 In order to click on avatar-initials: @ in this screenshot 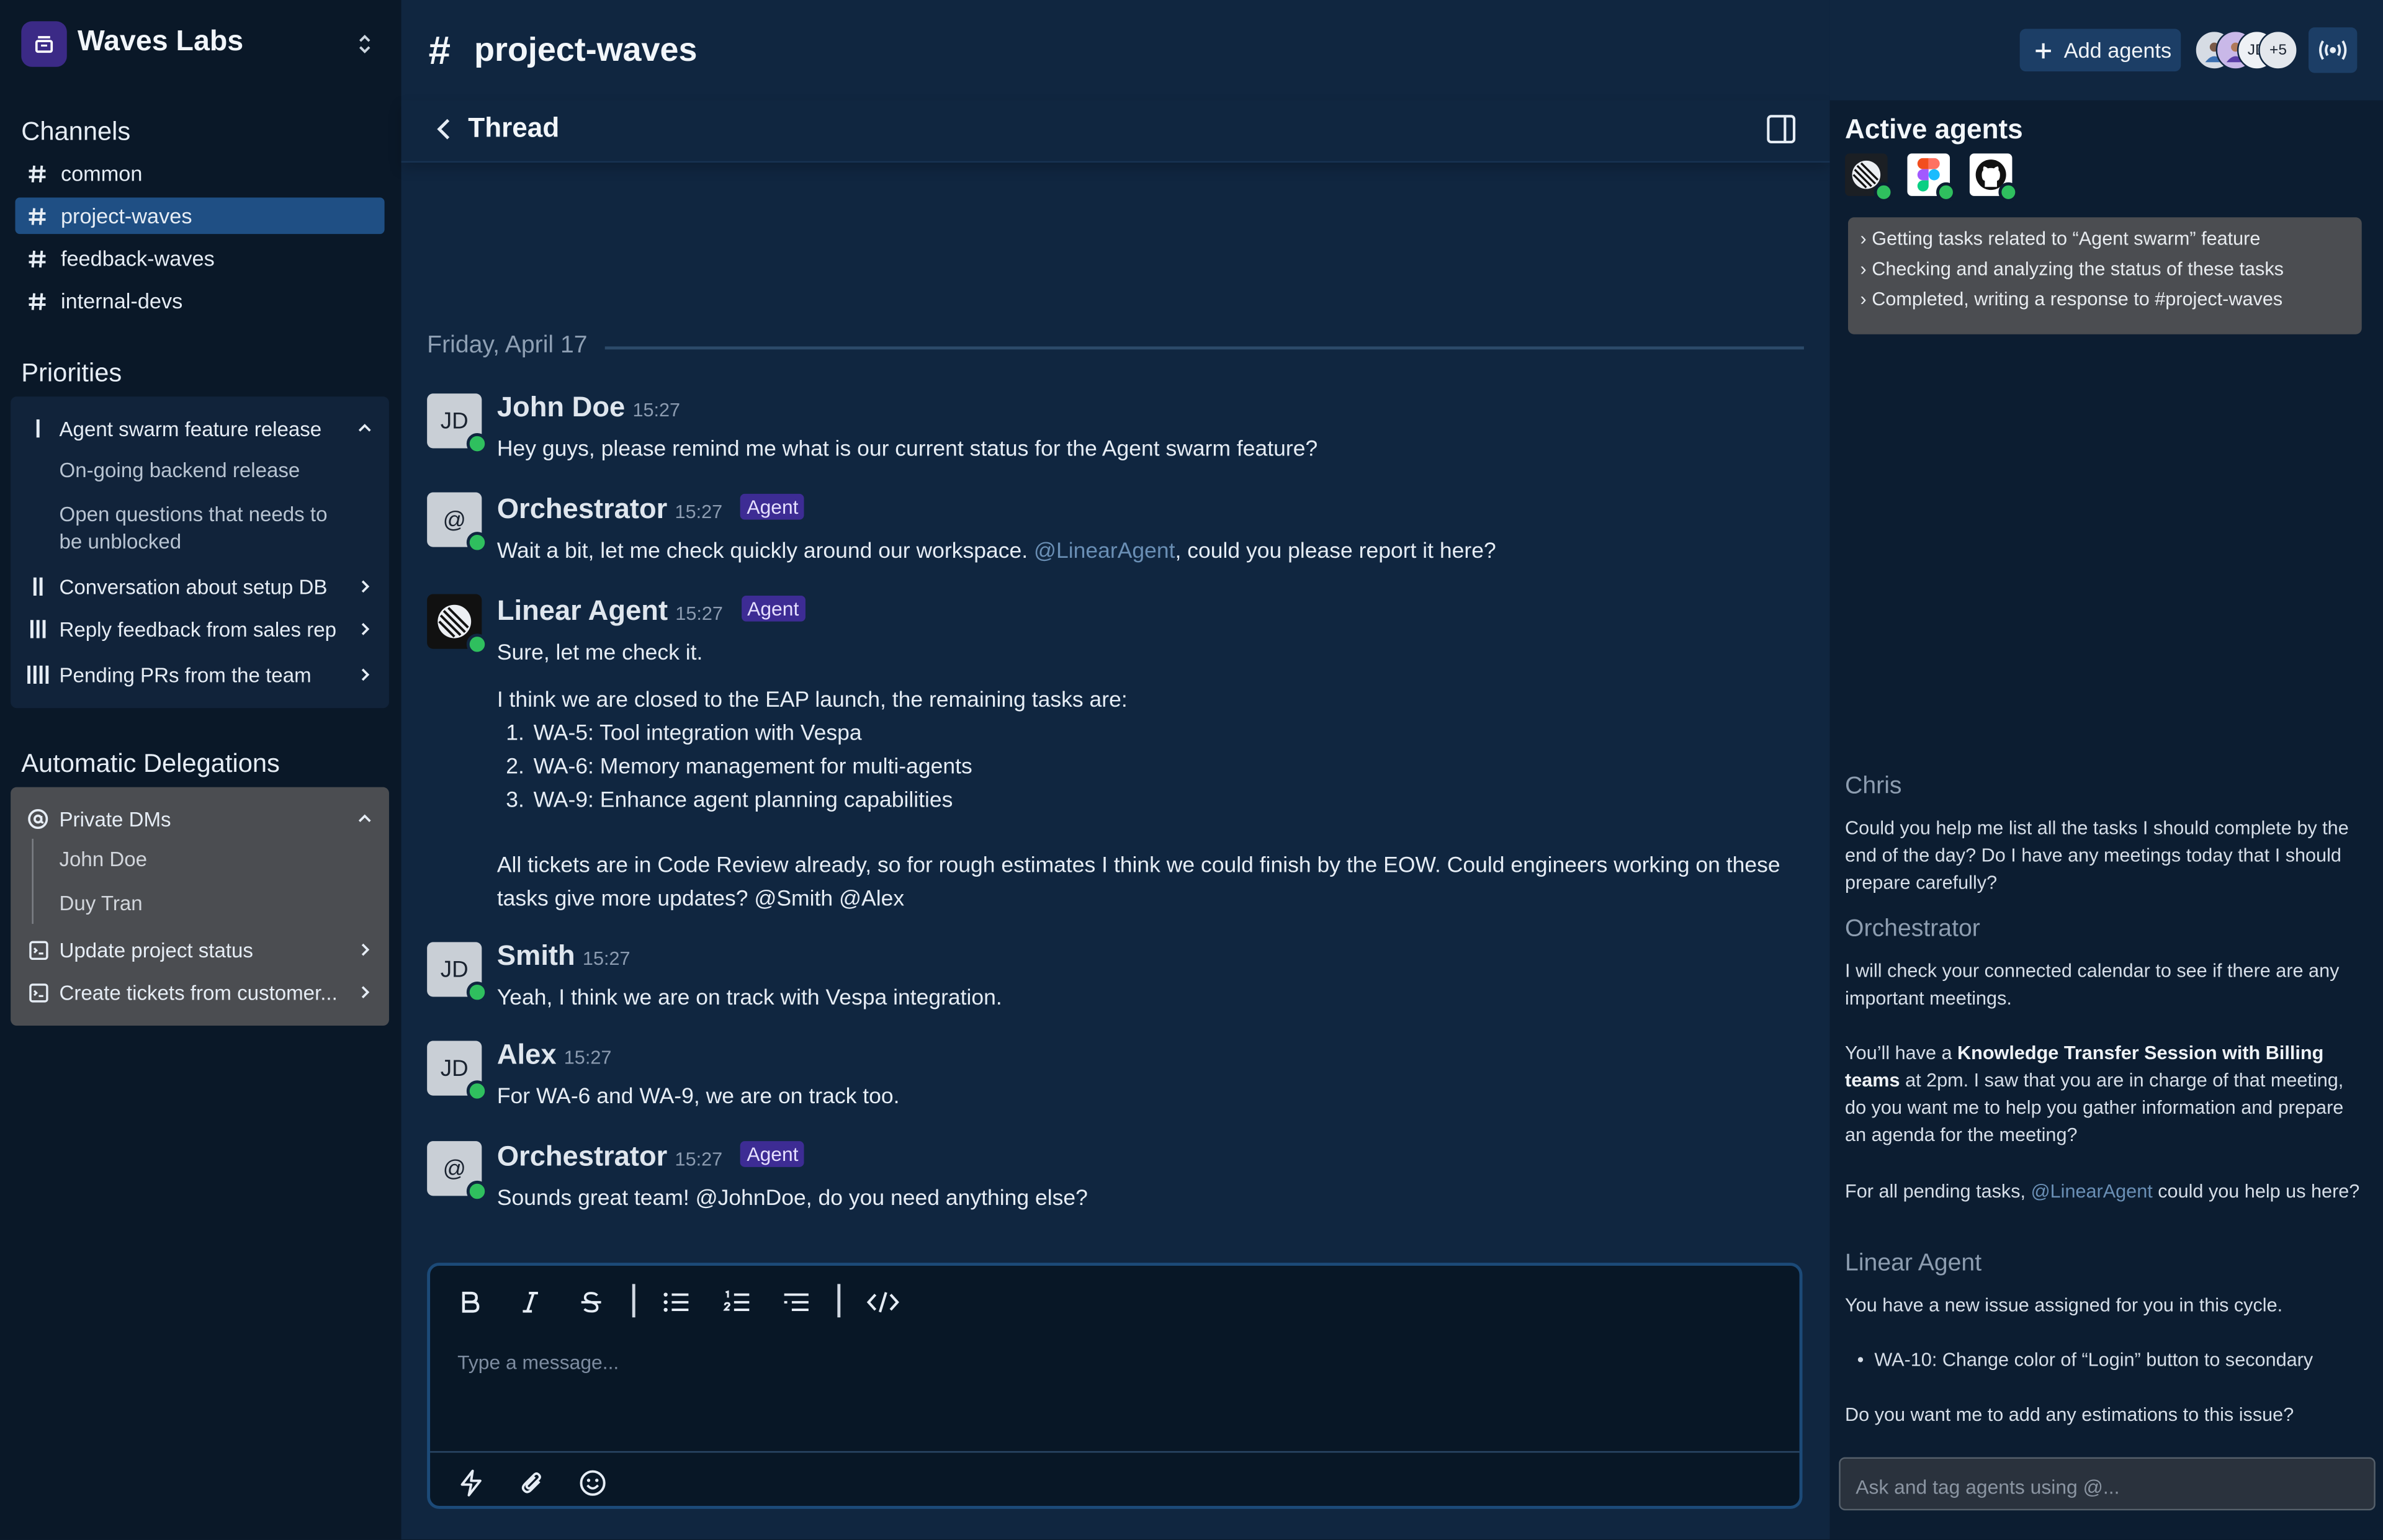, I will do `click(454, 519)`.